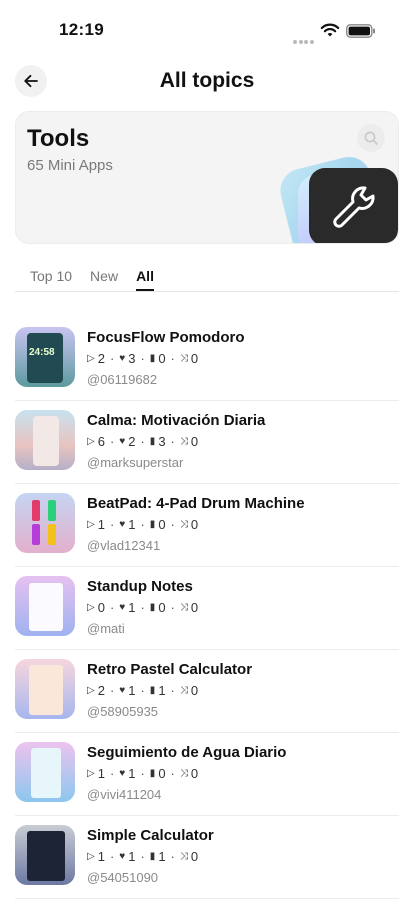  I want to click on search-button, so click(371, 138).